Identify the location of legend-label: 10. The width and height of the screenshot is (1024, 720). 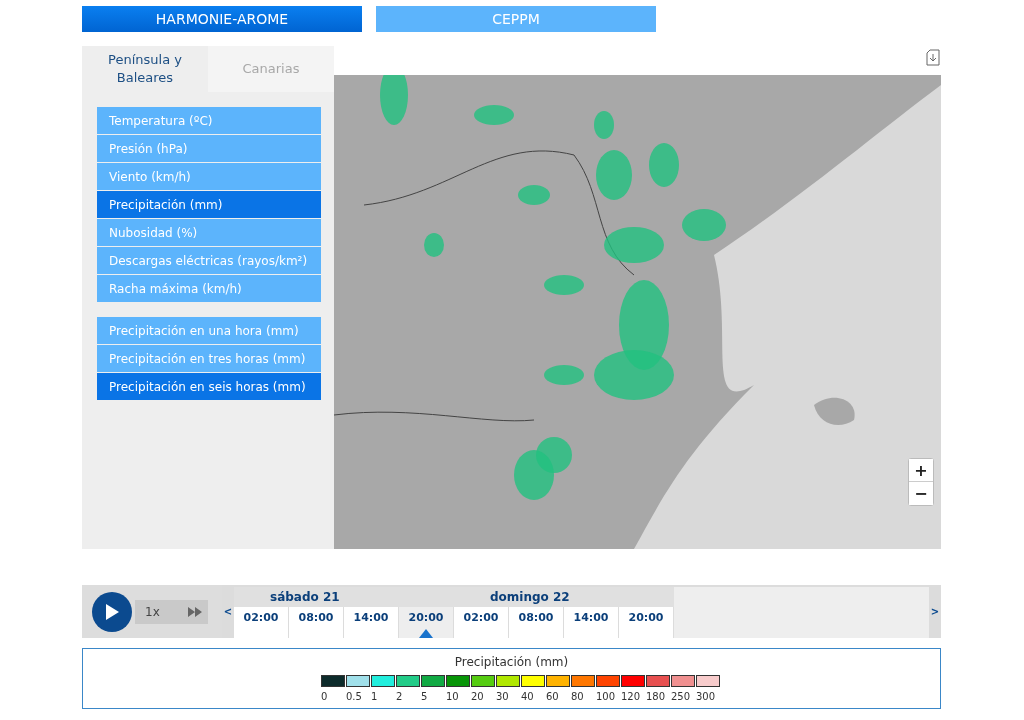
(453, 696).